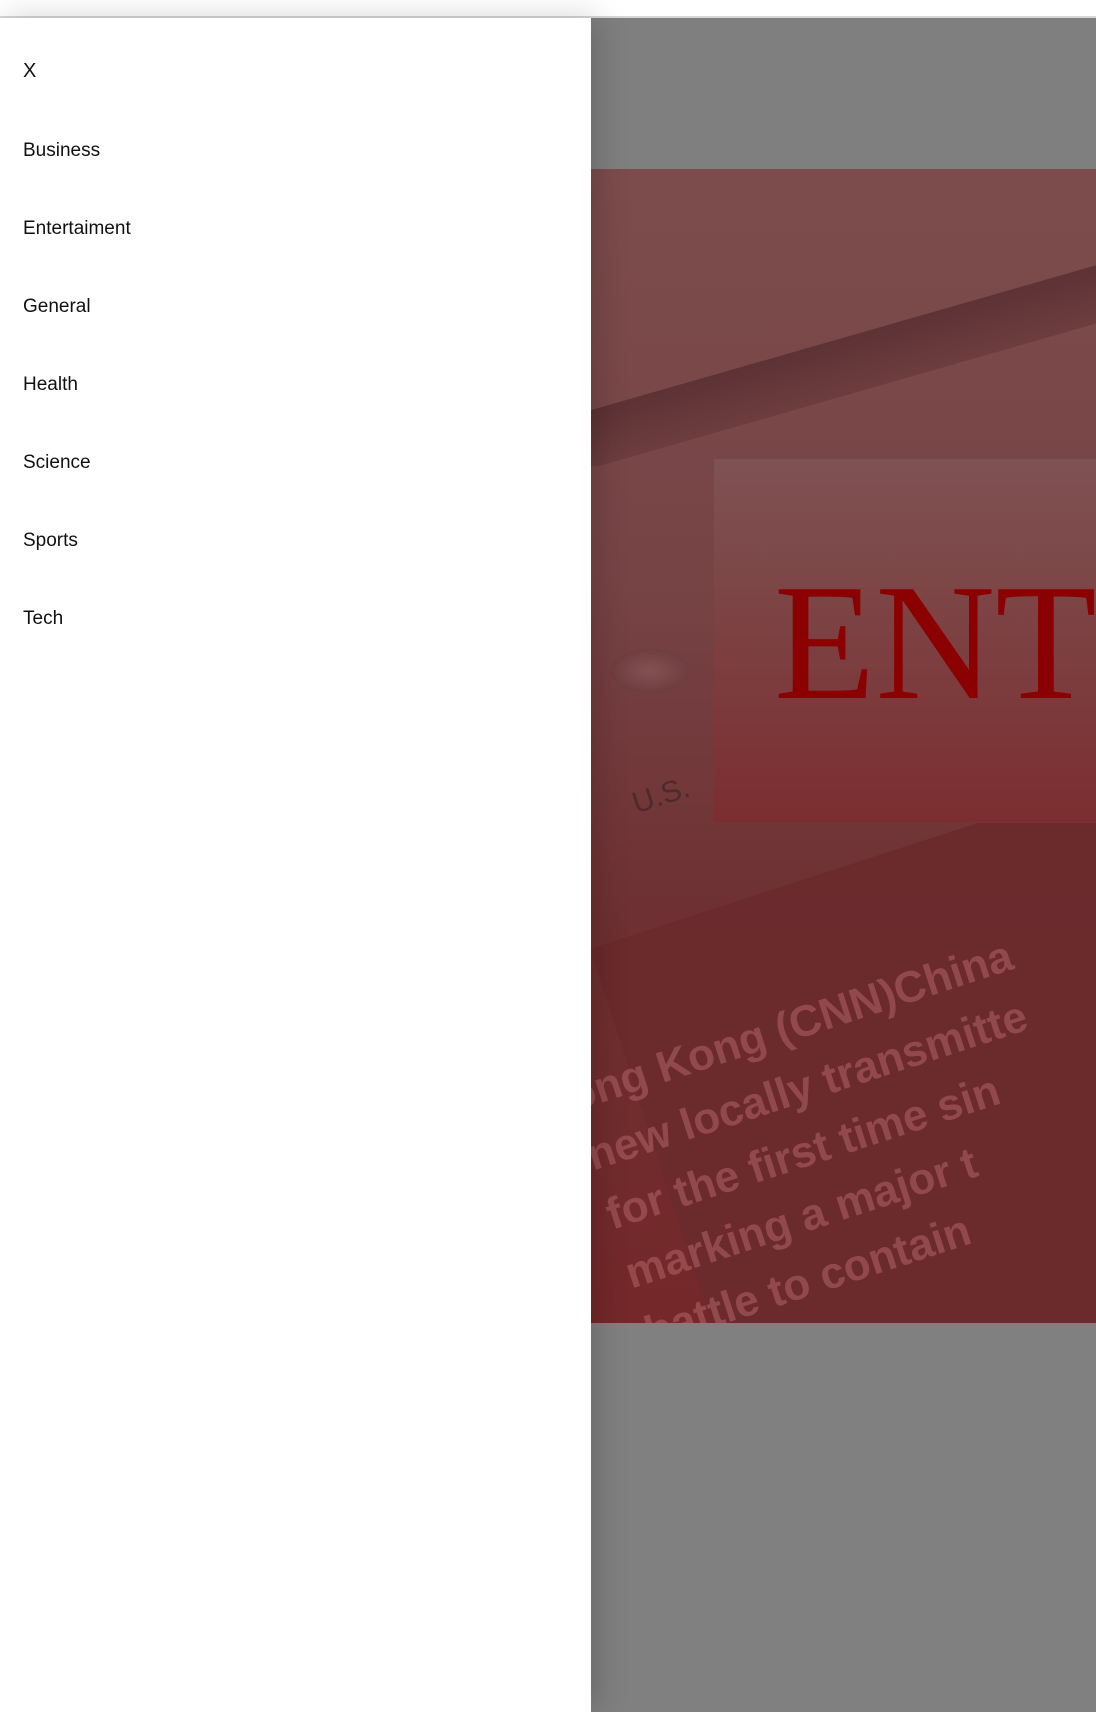  I want to click on hero-photo-phone-edge, so click(828, 341).